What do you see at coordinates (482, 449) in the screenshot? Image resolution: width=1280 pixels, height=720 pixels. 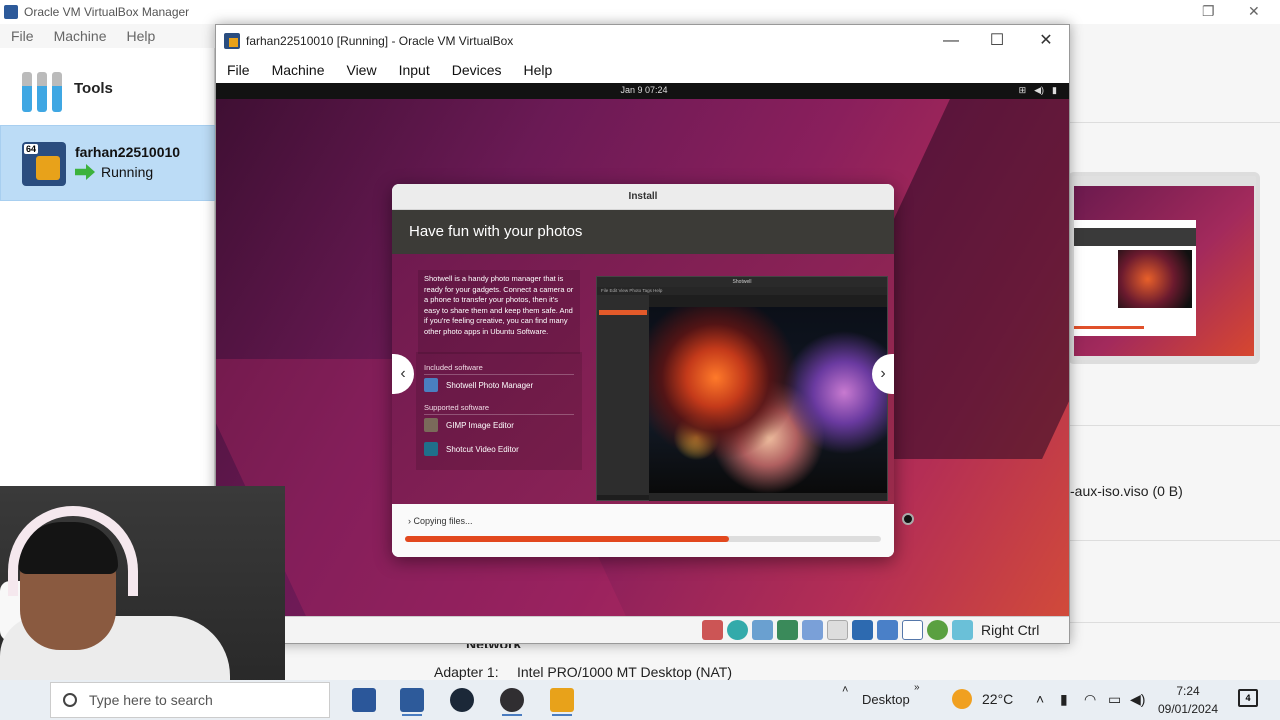 I see `supported-app-name: Shotcut Video Editor` at bounding box center [482, 449].